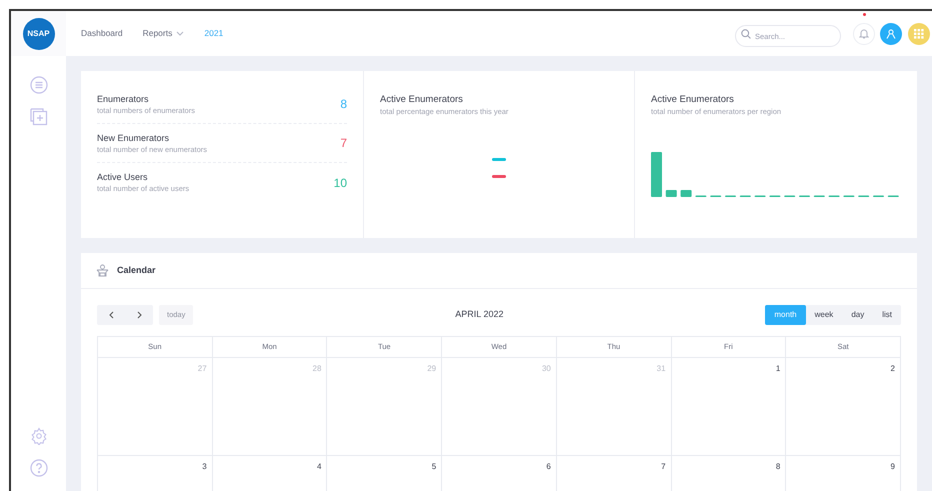 Image resolution: width=932 pixels, height=491 pixels. What do you see at coordinates (133, 138) in the screenshot?
I see `stat-title: New Enumerators` at bounding box center [133, 138].